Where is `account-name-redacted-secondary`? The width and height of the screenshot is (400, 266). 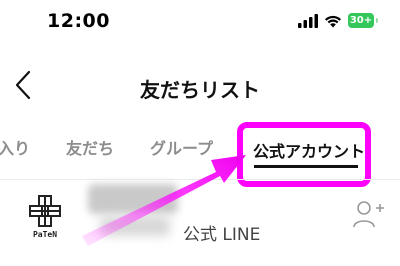 account-name-redacted-secondary is located at coordinates (135, 226).